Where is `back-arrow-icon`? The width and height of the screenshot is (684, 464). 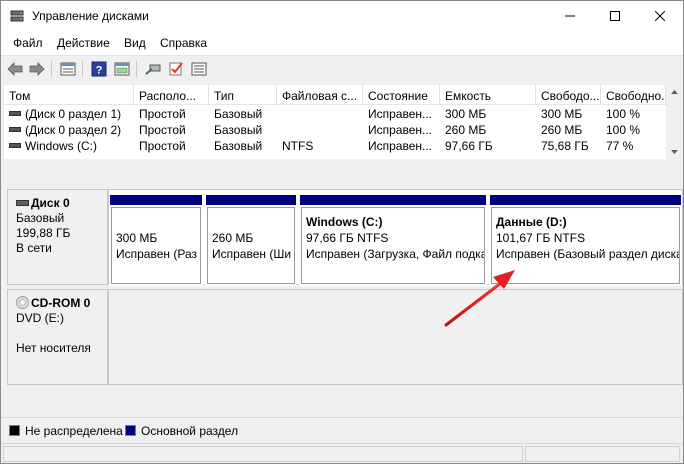
back-arrow-icon is located at coordinates (15, 69).